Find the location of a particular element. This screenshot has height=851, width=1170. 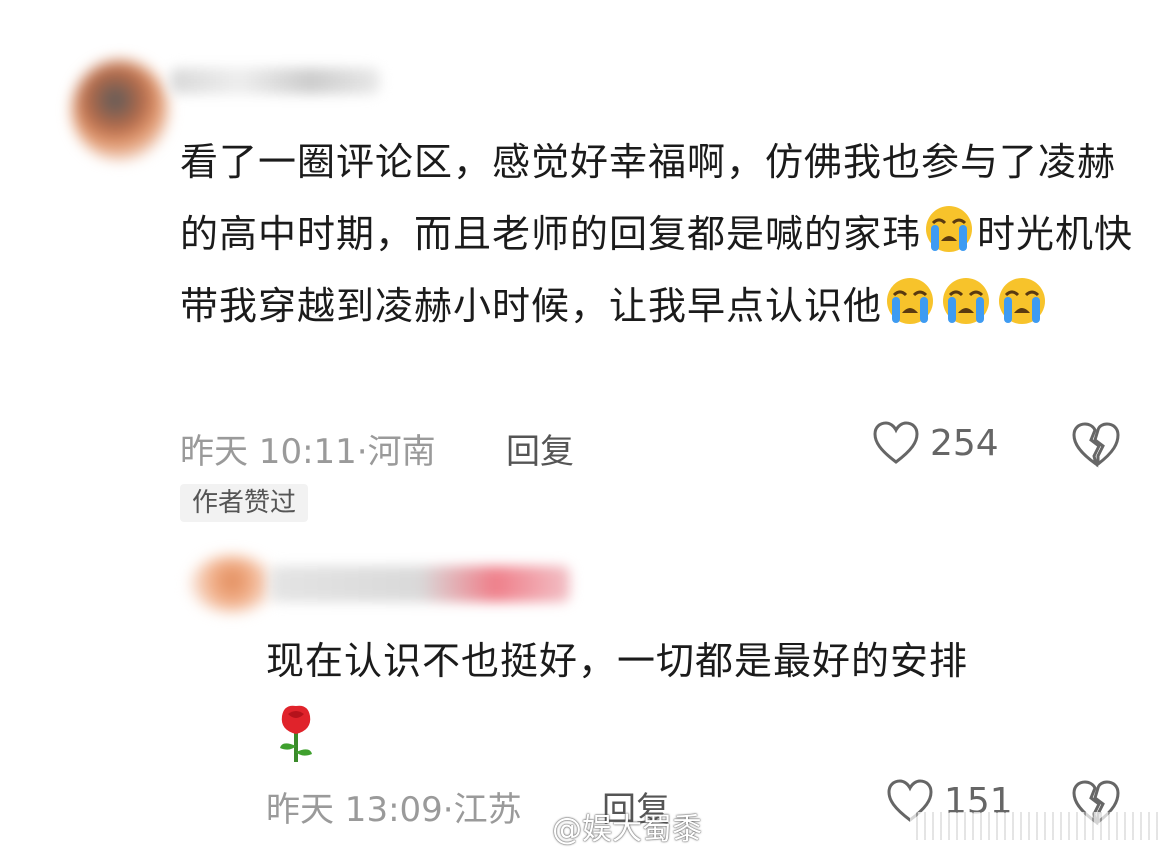

comment-location: 河南 is located at coordinates (401, 452).